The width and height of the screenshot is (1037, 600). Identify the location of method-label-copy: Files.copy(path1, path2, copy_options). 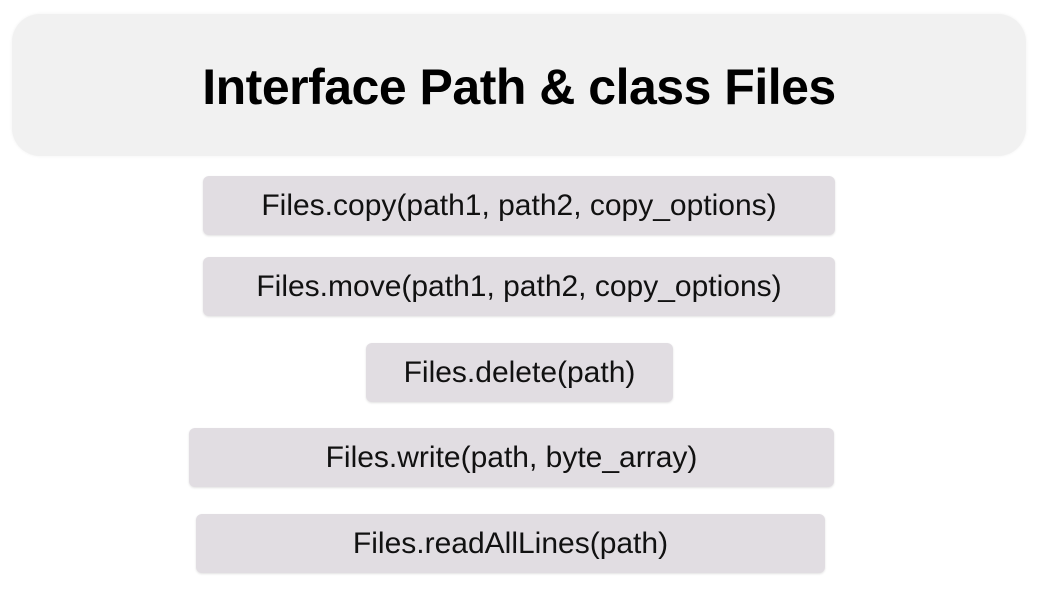
(519, 205).